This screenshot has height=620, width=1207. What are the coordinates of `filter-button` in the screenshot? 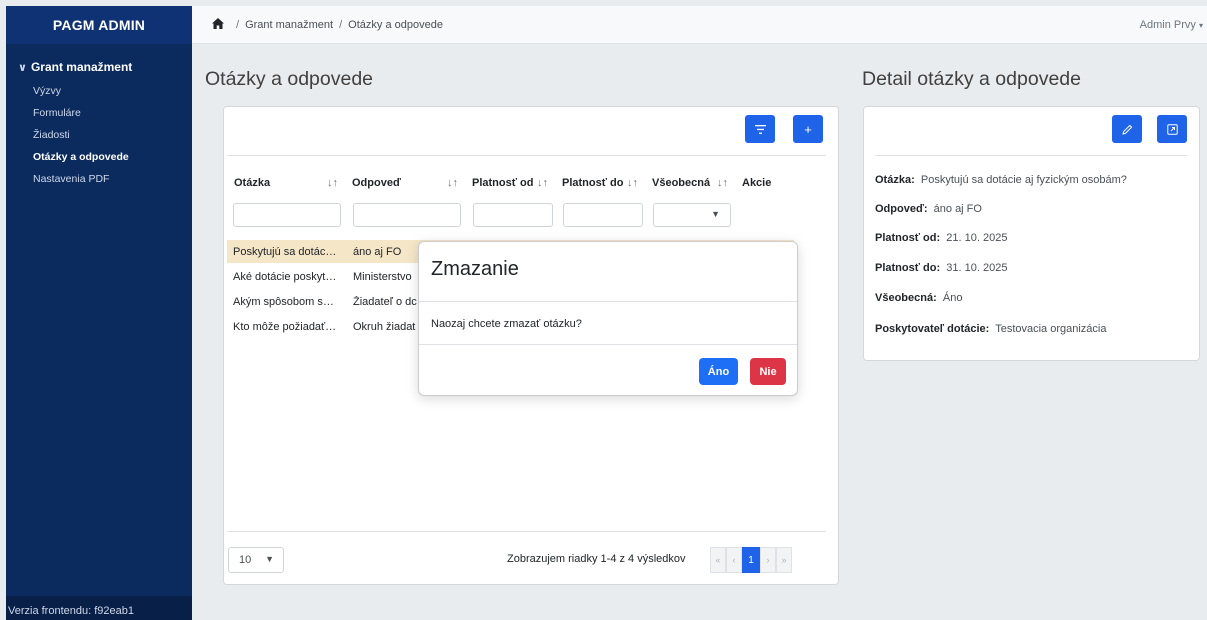 It's located at (760, 129).